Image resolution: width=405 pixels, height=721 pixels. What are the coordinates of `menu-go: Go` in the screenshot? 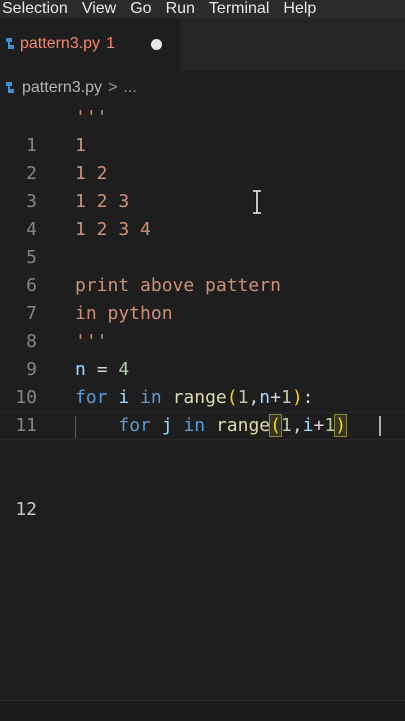 It's located at (140, 9).